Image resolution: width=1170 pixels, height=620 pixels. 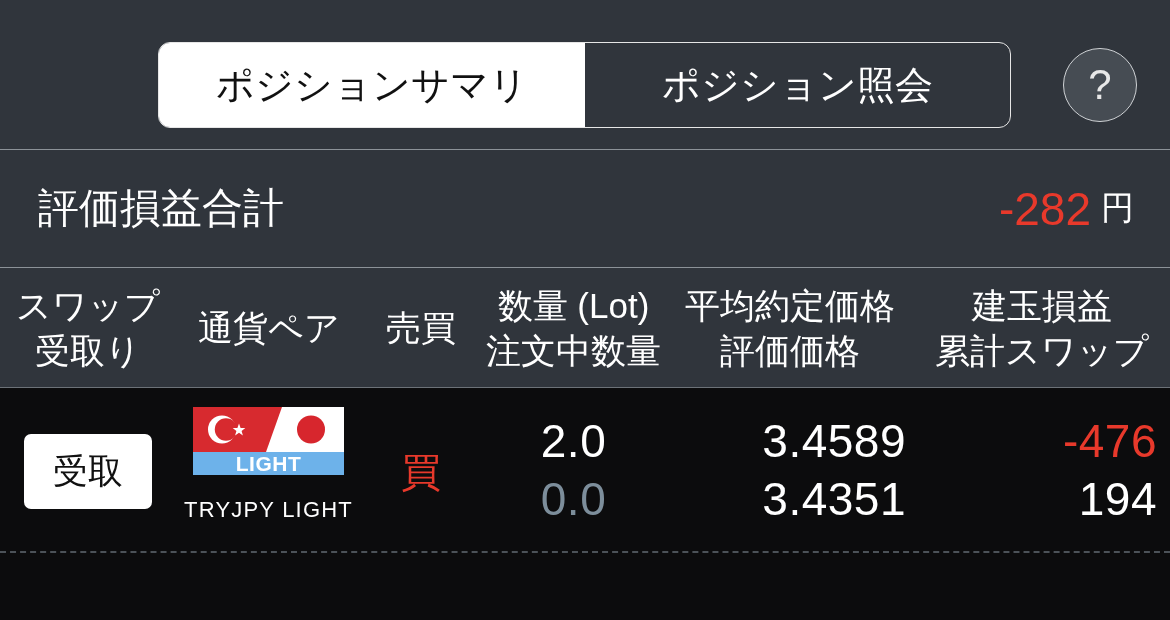 I want to click on column-header: 建玉損益, so click(x=1041, y=305).